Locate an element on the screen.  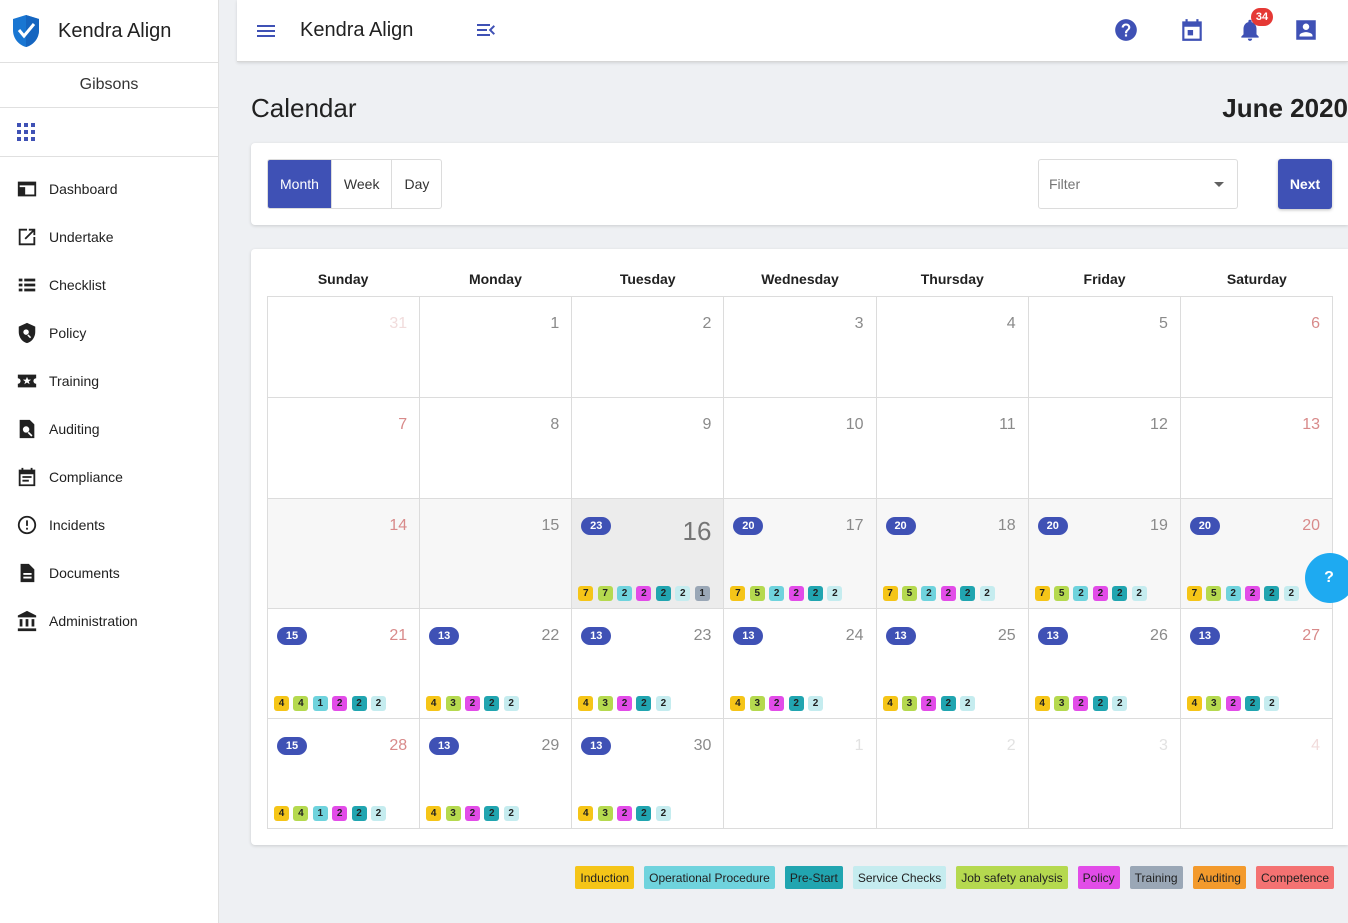
legend-item-service: Service Checks is located at coordinates (899, 877).